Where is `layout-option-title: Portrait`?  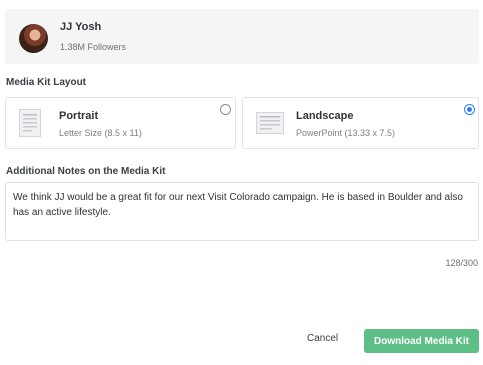
layout-option-title: Portrait is located at coordinates (79, 116).